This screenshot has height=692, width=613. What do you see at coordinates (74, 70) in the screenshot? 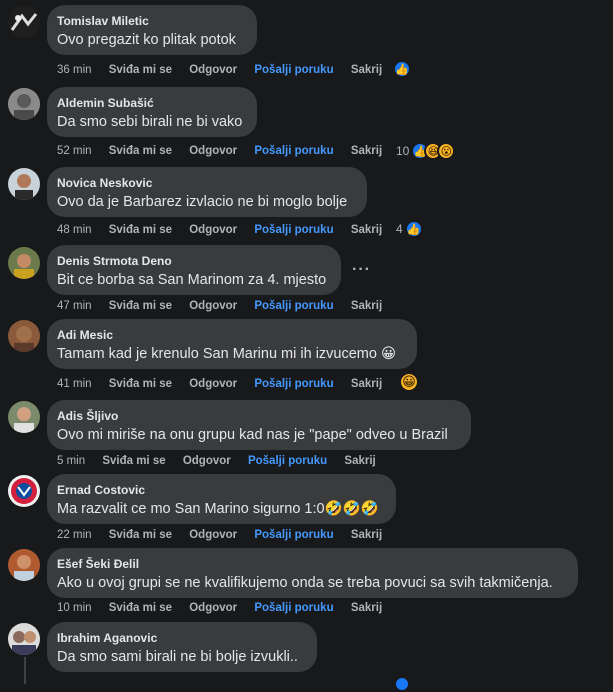
I see `comment-time: 36 min` at bounding box center [74, 70].